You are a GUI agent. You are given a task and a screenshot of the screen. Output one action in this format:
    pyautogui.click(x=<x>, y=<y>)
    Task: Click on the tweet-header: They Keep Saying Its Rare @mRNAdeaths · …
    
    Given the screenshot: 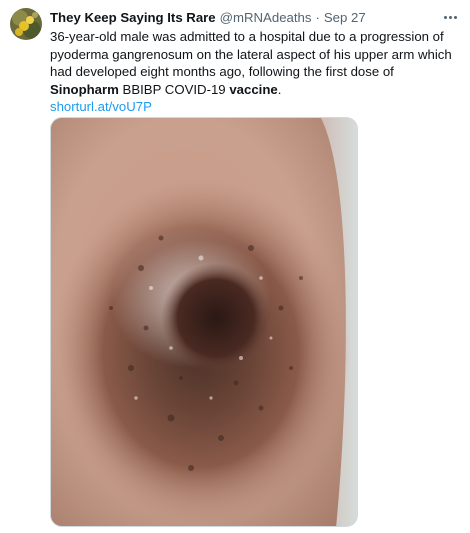 What is the action you would take?
    pyautogui.click(x=243, y=18)
    